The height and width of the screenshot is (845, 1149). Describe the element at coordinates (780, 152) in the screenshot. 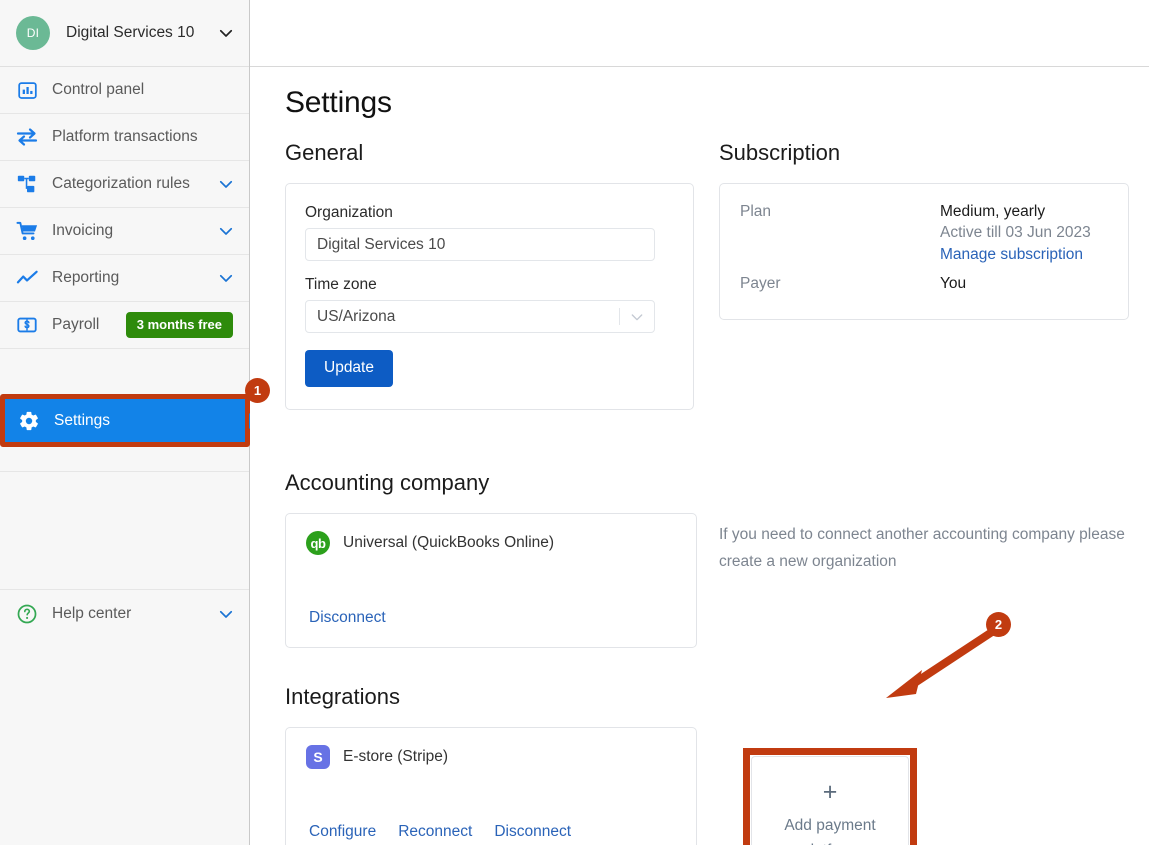

I see `subscription-heading: Subscription` at that location.